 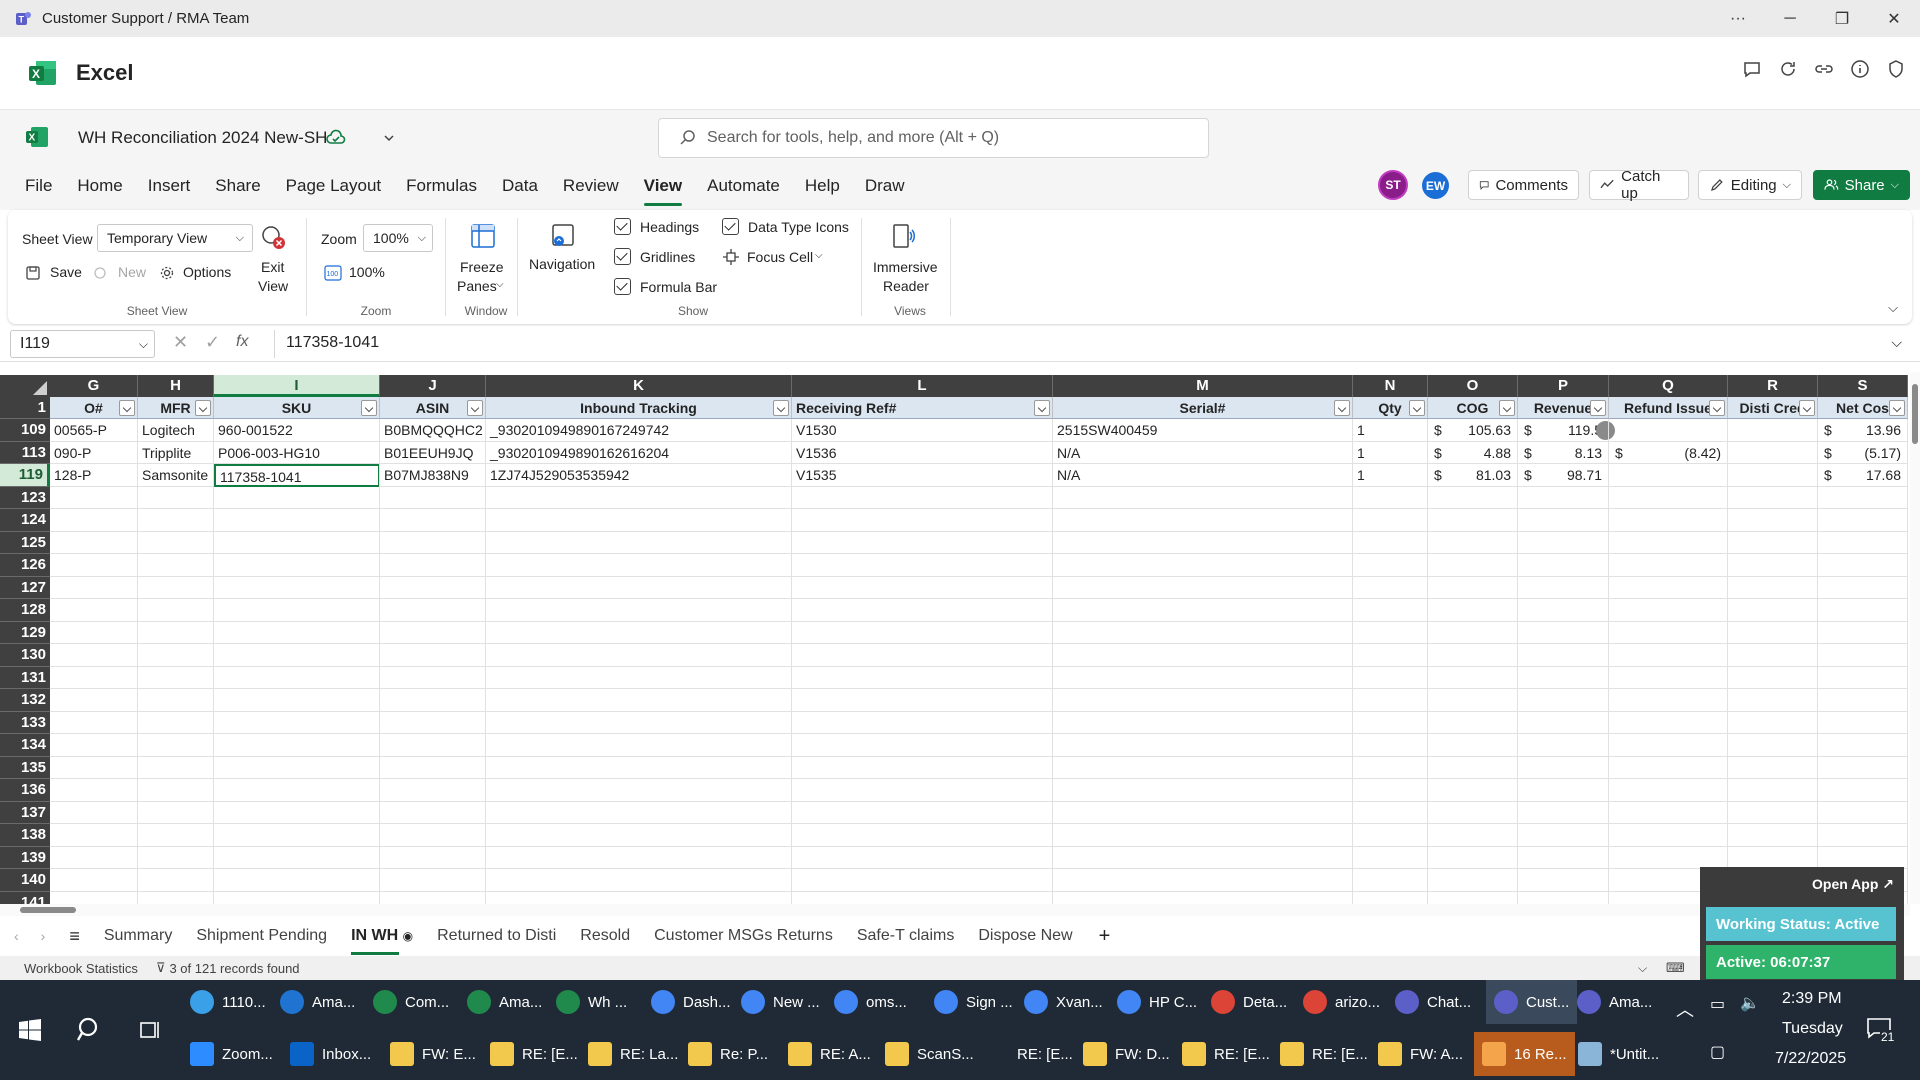 What do you see at coordinates (25, 857) in the screenshot?
I see `row-header-139: 139` at bounding box center [25, 857].